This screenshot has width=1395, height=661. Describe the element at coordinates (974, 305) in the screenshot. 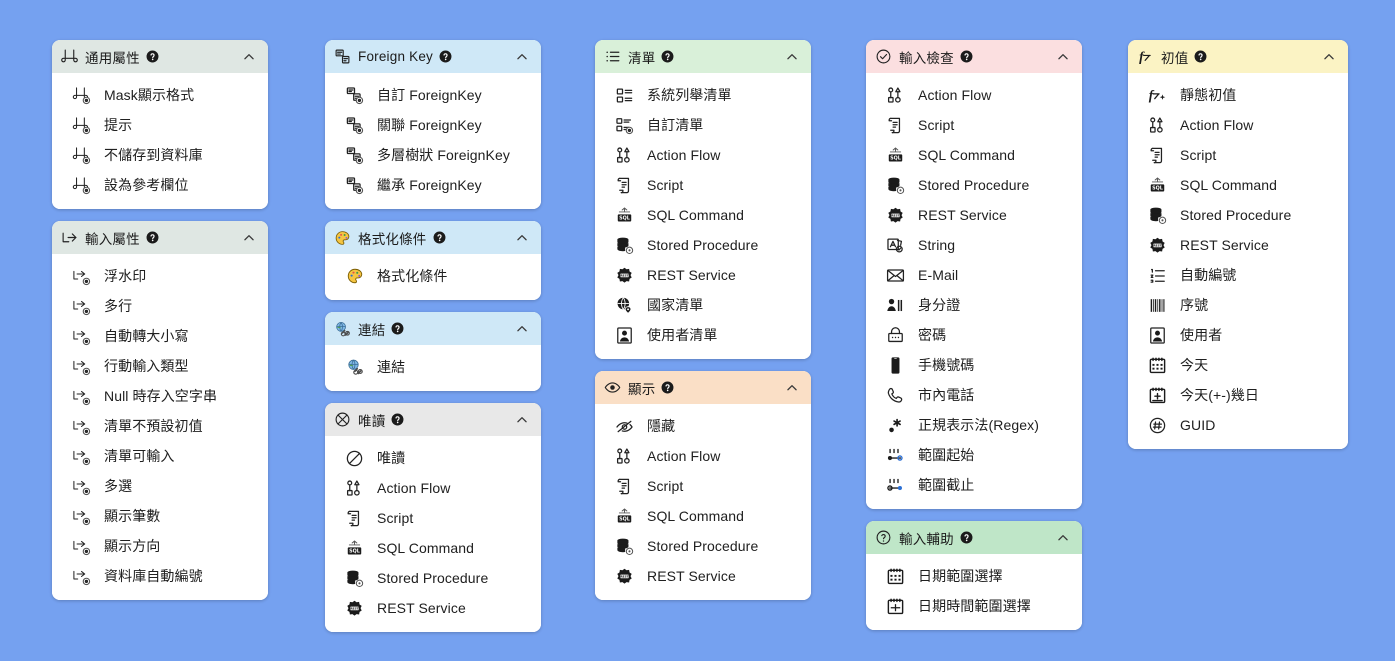

I see `list-item: 身分證` at that location.